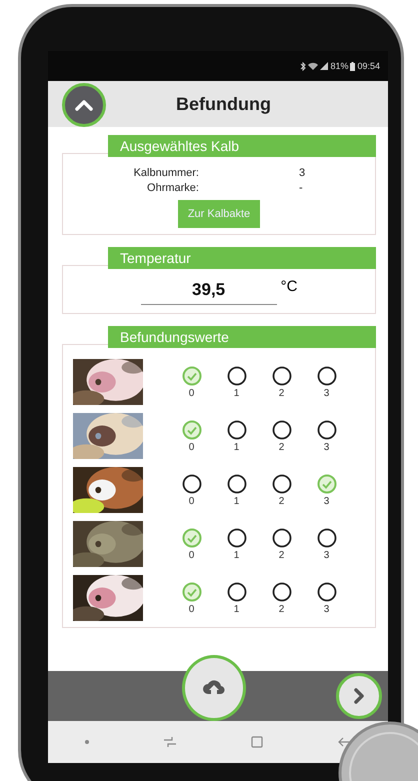 The image size is (418, 781). Describe the element at coordinates (302, 173) in the screenshot. I see `field-value: 3` at that location.